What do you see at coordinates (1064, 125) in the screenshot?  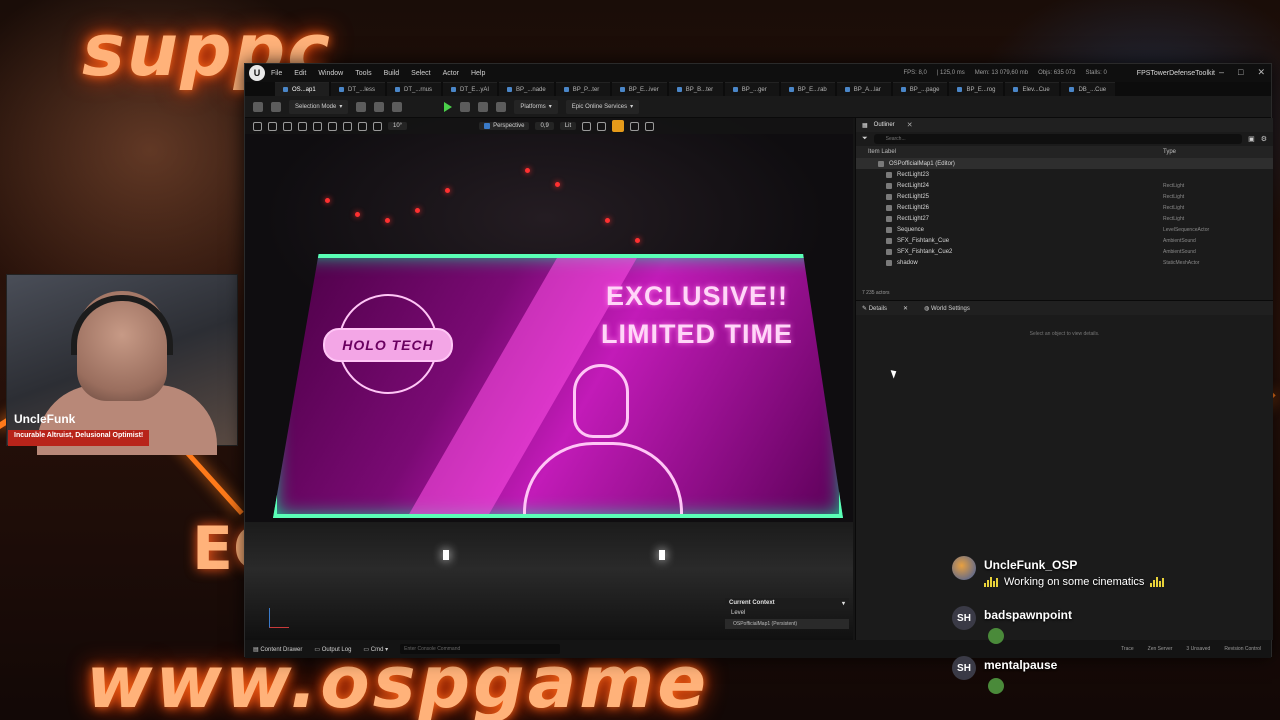 I see `outliner-tab: ▦ Outliner ✕` at bounding box center [1064, 125].